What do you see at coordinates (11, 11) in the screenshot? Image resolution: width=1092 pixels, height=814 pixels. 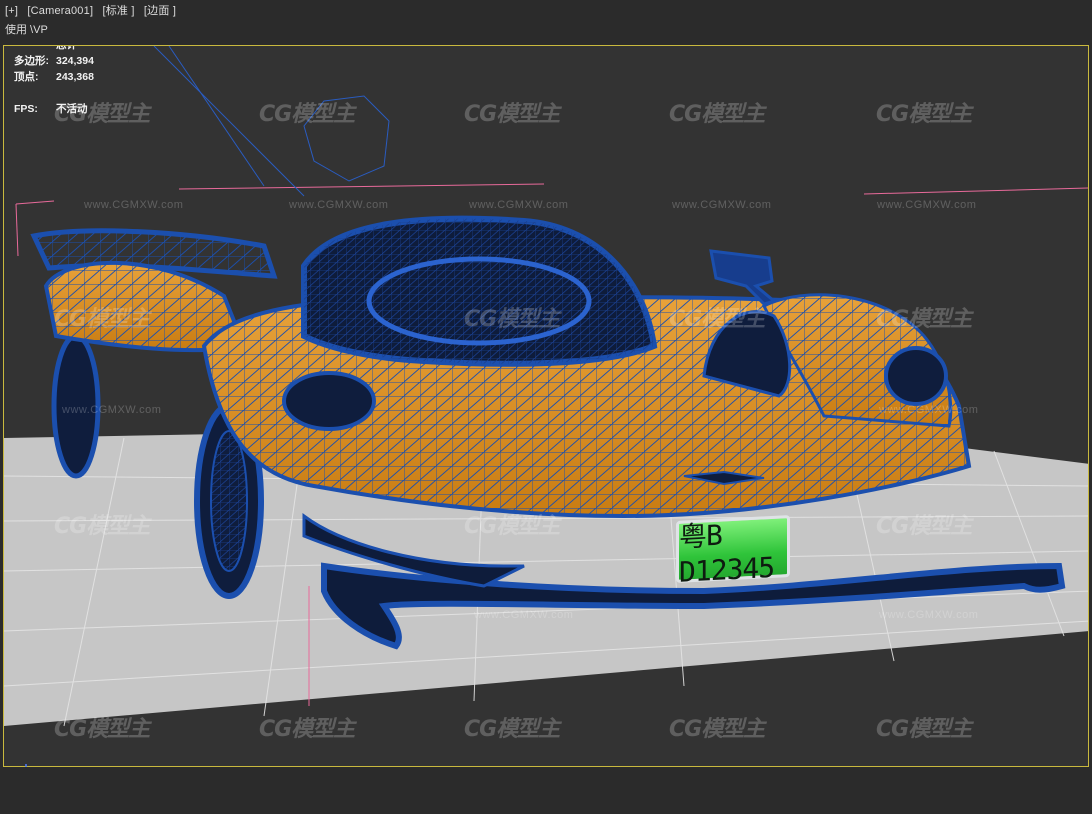 I see `viewport-plus-menu: [+]` at bounding box center [11, 11].